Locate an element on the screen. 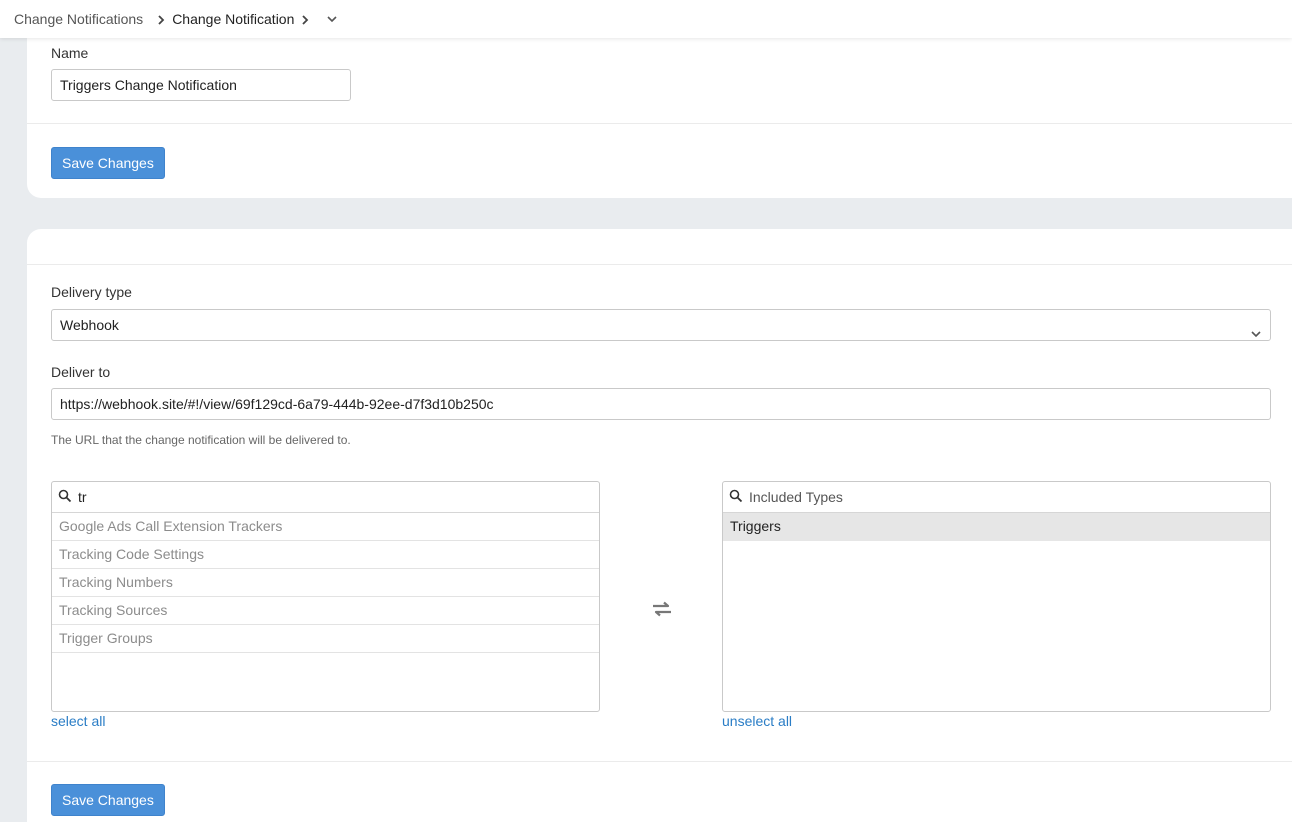 The width and height of the screenshot is (1292, 822). included-types-list: Included Types Triggers is located at coordinates (996, 596).